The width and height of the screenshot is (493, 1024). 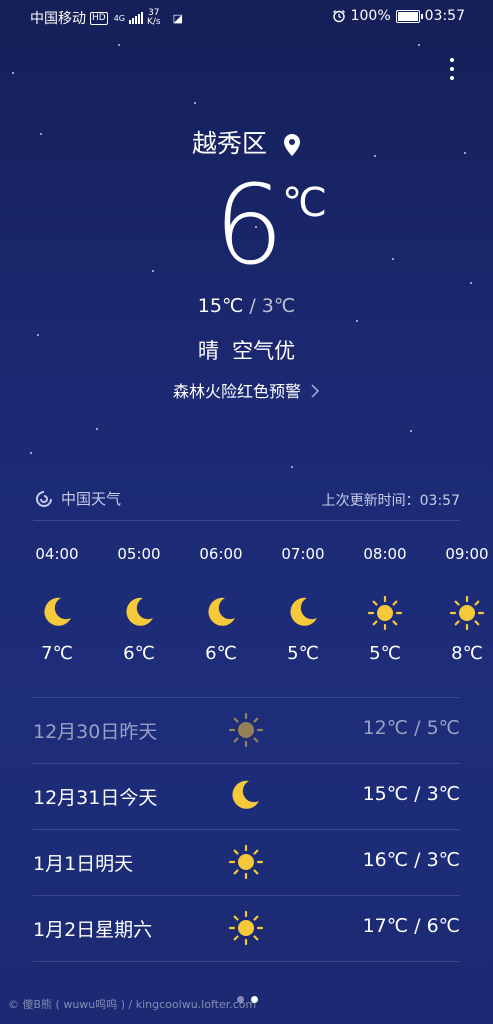 What do you see at coordinates (315, 391) in the screenshot?
I see `chevron-right-icon` at bounding box center [315, 391].